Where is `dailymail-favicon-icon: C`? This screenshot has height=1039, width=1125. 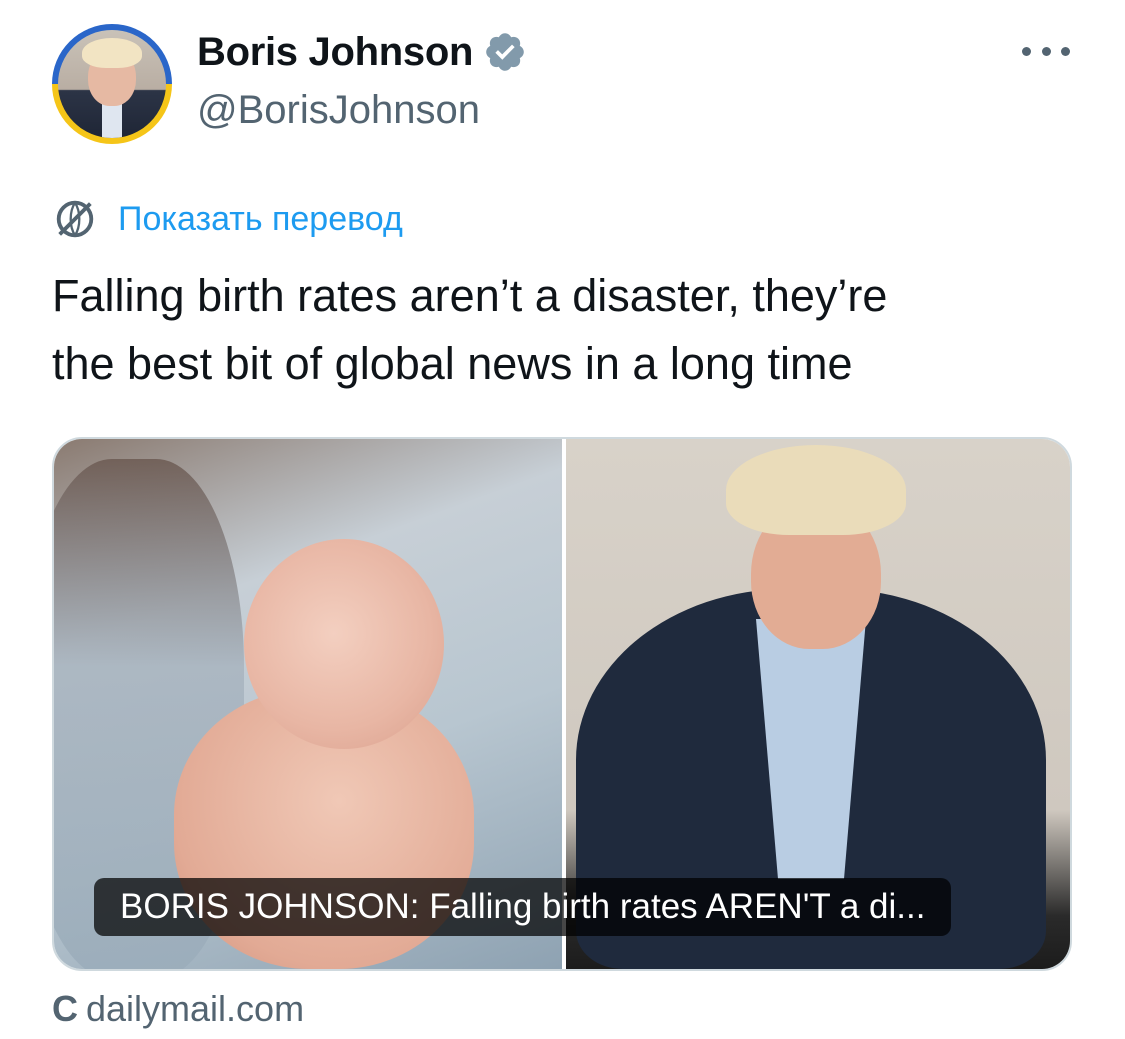 dailymail-favicon-icon: C is located at coordinates (65, 1008).